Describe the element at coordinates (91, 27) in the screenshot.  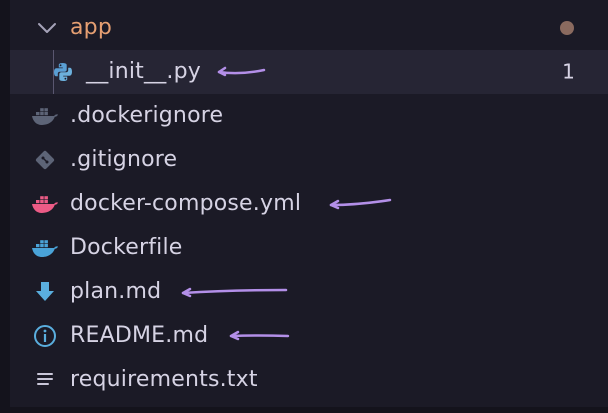
I see `folder-label: app` at that location.